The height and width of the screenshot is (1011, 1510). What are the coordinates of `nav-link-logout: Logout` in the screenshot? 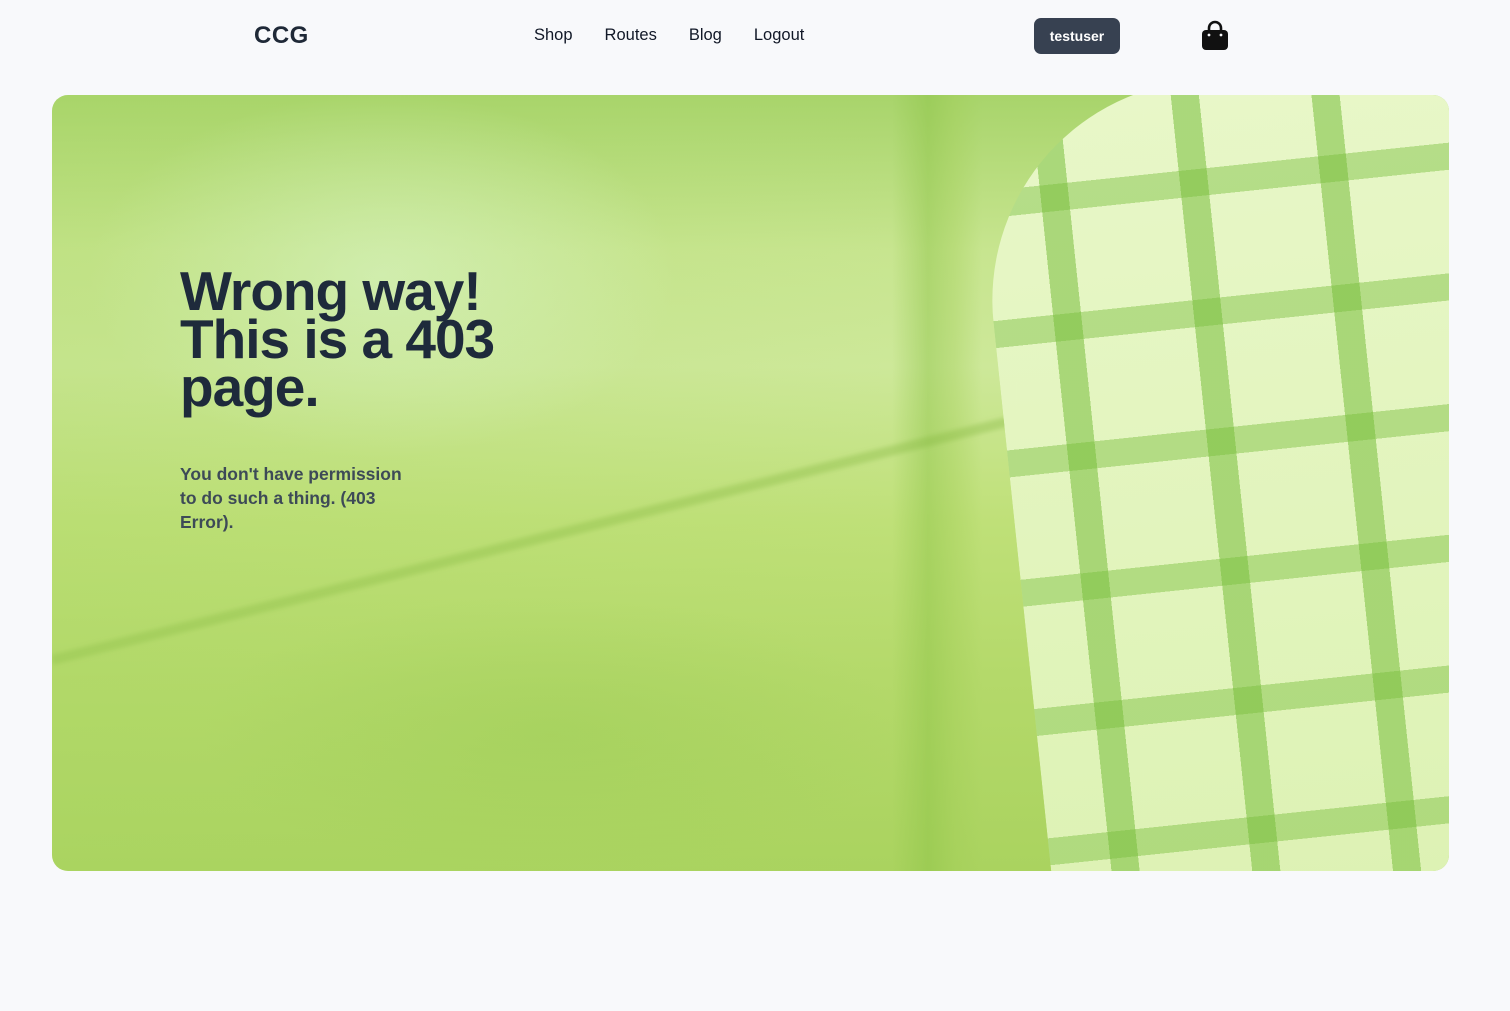 It's located at (779, 35).